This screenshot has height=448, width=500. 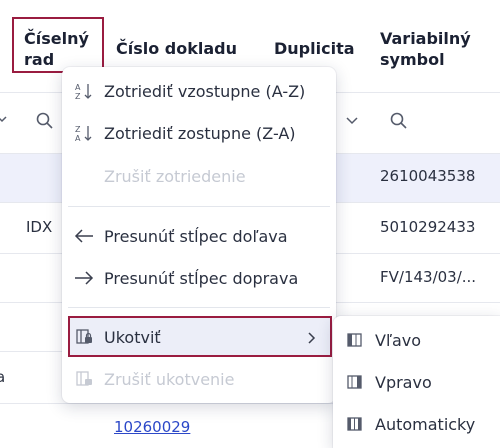 I want to click on menu-item-sort-ascending: A Z Zotriediť vzostupne (A-Z), so click(x=199, y=91).